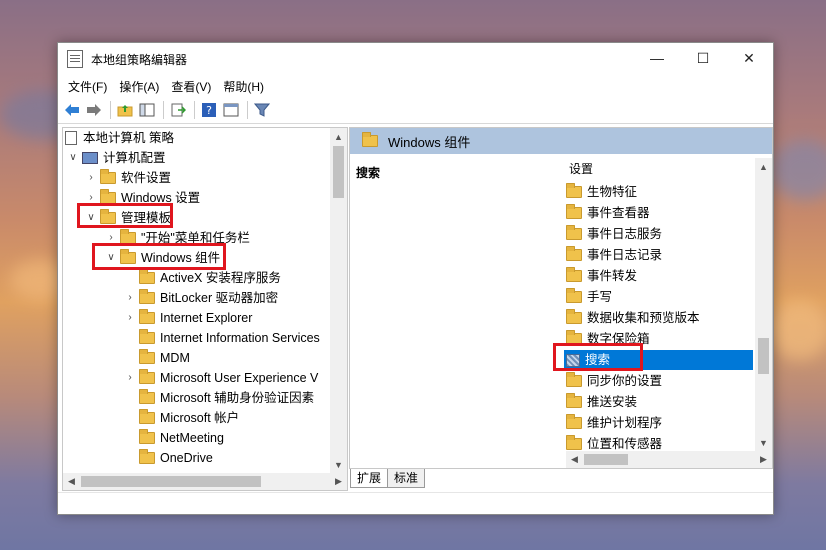  I want to click on tree-item-local-policy: 本地计算机 策略, so click(119, 138).